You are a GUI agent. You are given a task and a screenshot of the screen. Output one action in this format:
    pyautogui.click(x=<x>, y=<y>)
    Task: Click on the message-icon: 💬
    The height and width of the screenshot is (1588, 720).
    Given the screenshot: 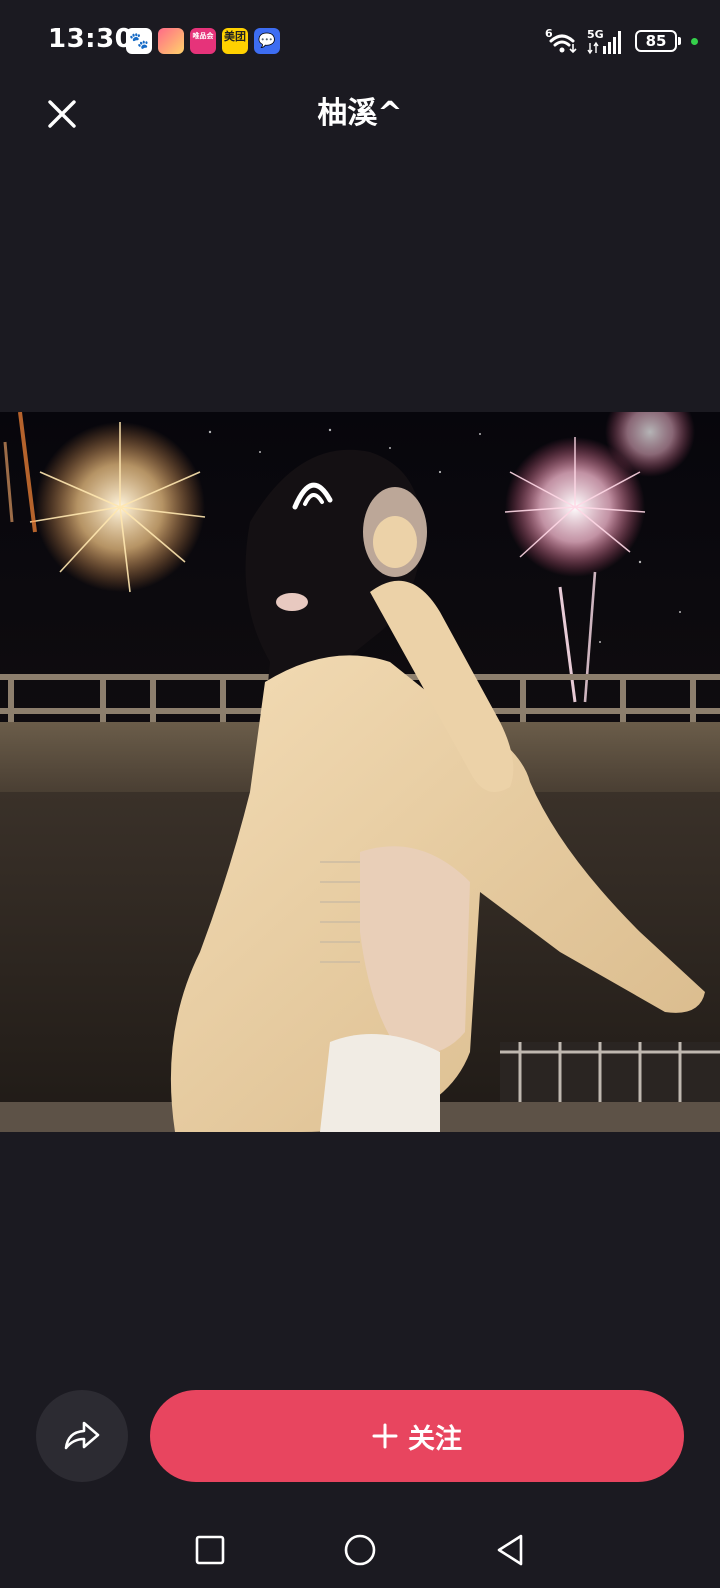 What is the action you would take?
    pyautogui.click(x=267, y=41)
    